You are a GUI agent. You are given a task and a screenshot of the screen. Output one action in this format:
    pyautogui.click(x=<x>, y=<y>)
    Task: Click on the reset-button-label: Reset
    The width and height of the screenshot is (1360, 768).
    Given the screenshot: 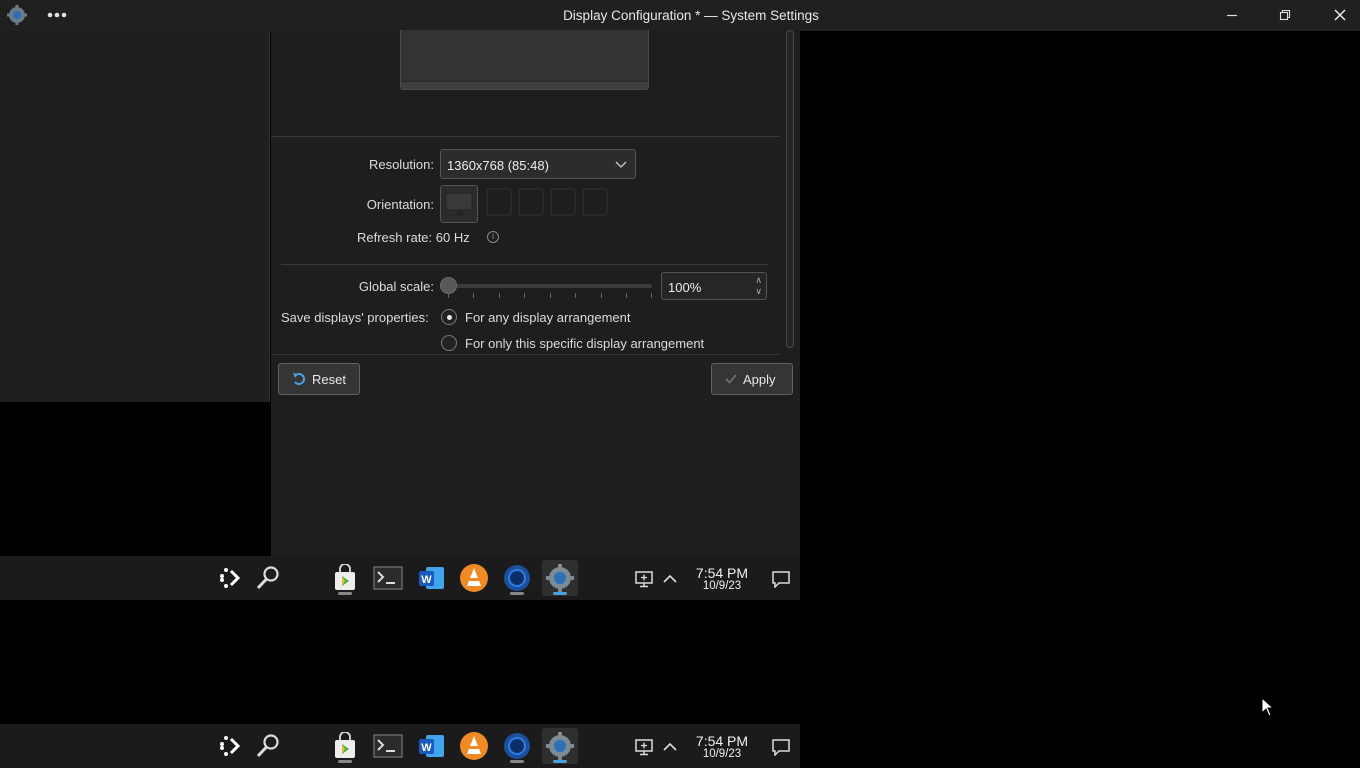 What is the action you would take?
    pyautogui.click(x=329, y=379)
    